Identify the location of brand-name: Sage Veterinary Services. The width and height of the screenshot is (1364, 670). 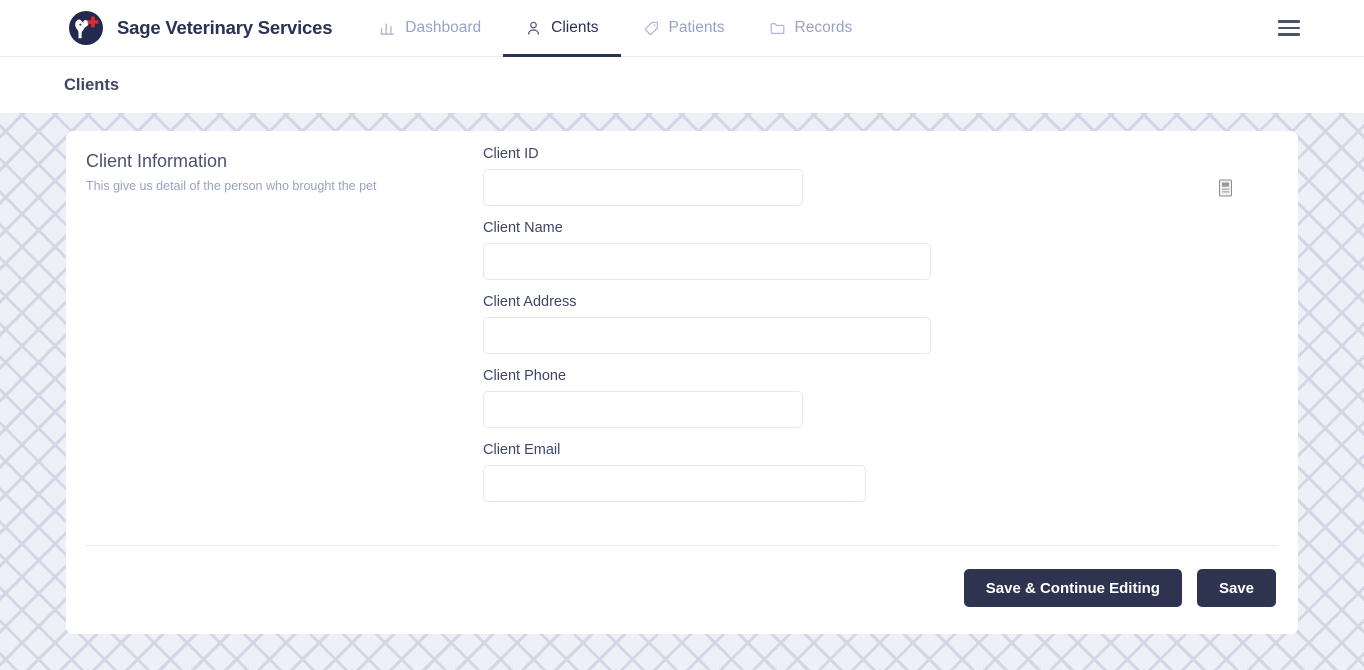
(225, 27).